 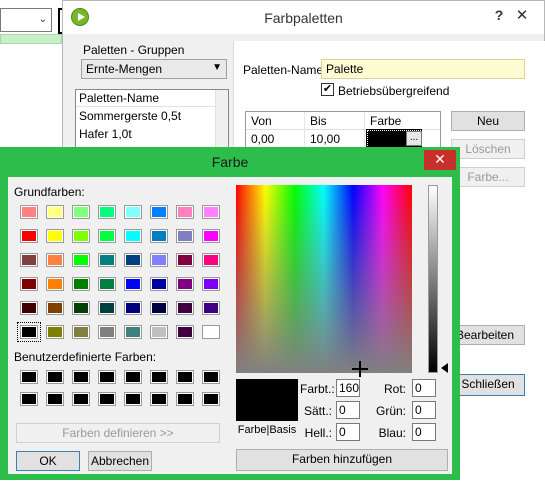 I want to click on color-spectrum, so click(x=324, y=281).